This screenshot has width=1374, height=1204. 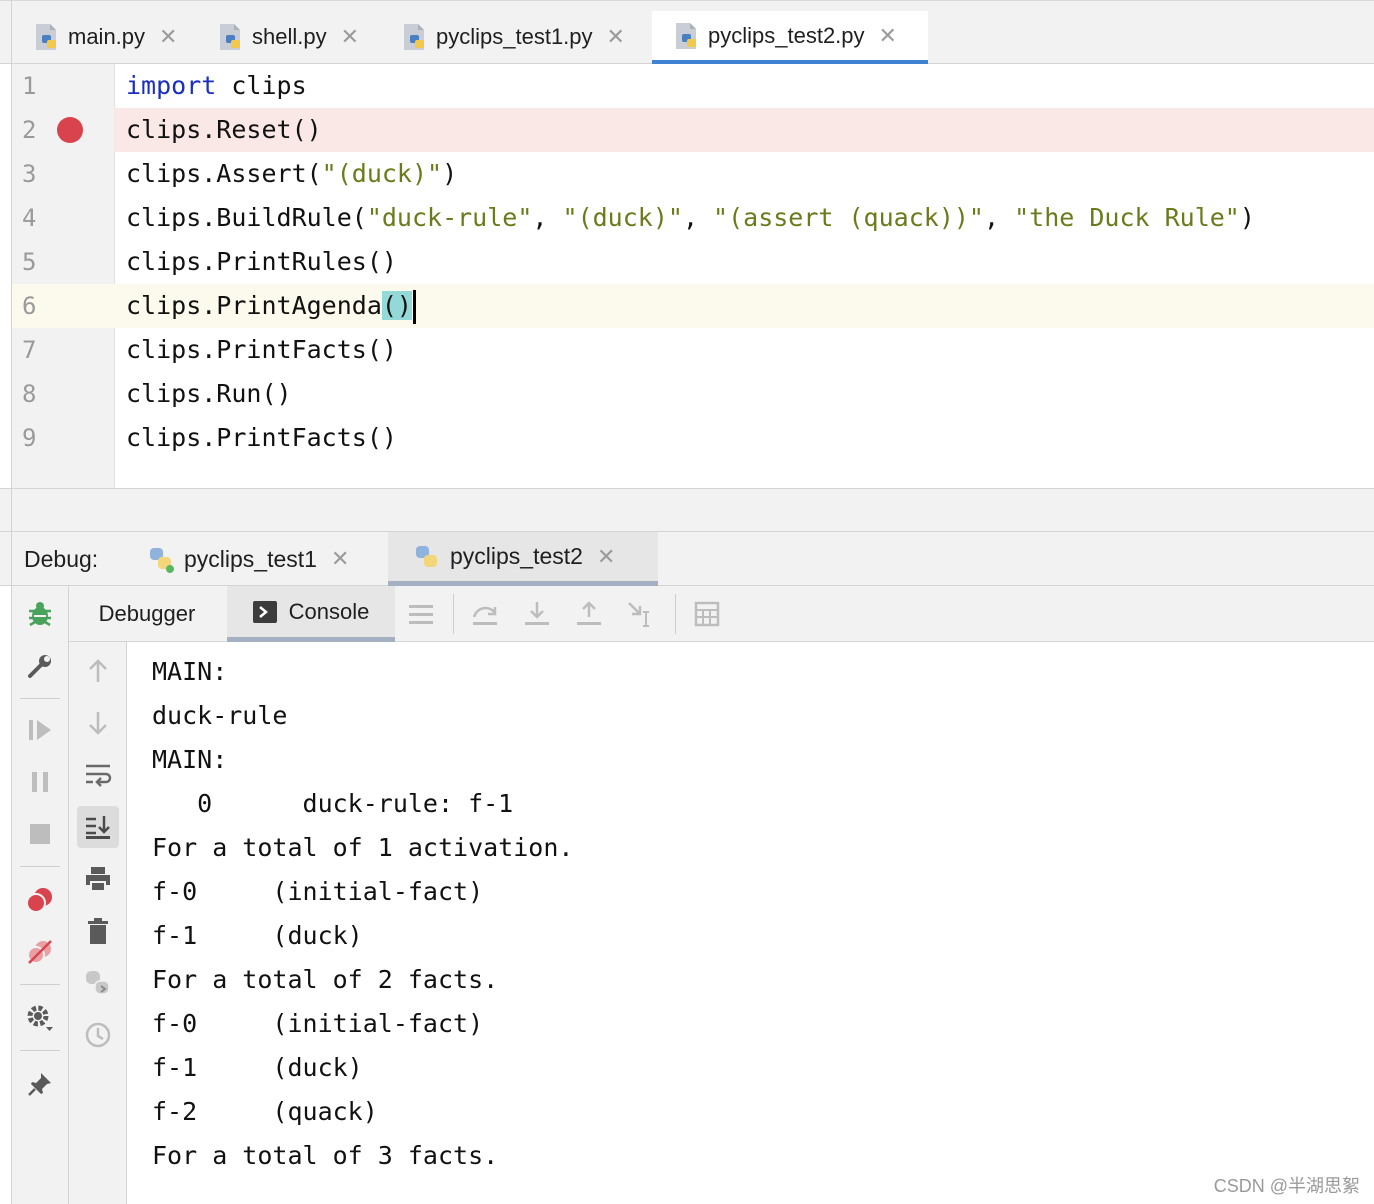 I want to click on up-arrow-icon, so click(x=98, y=671).